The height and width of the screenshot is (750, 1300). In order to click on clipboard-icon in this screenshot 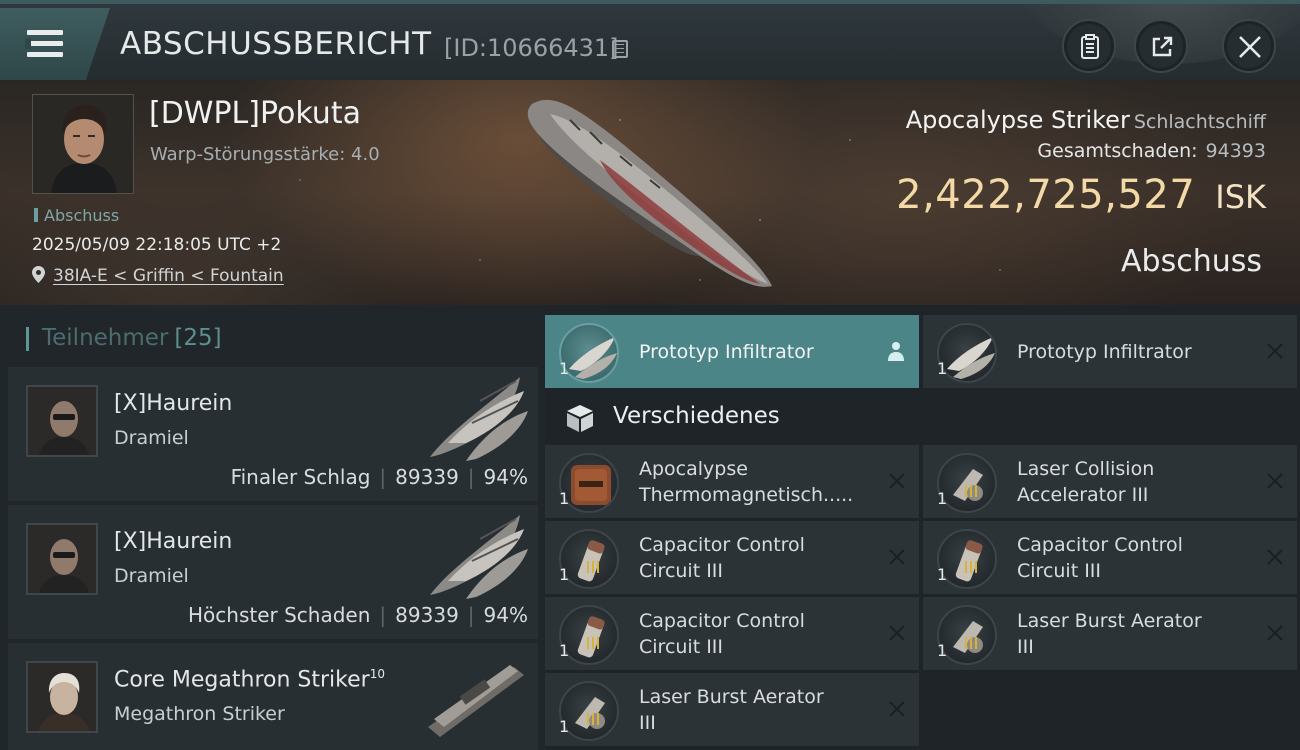, I will do `click(1090, 46)`.